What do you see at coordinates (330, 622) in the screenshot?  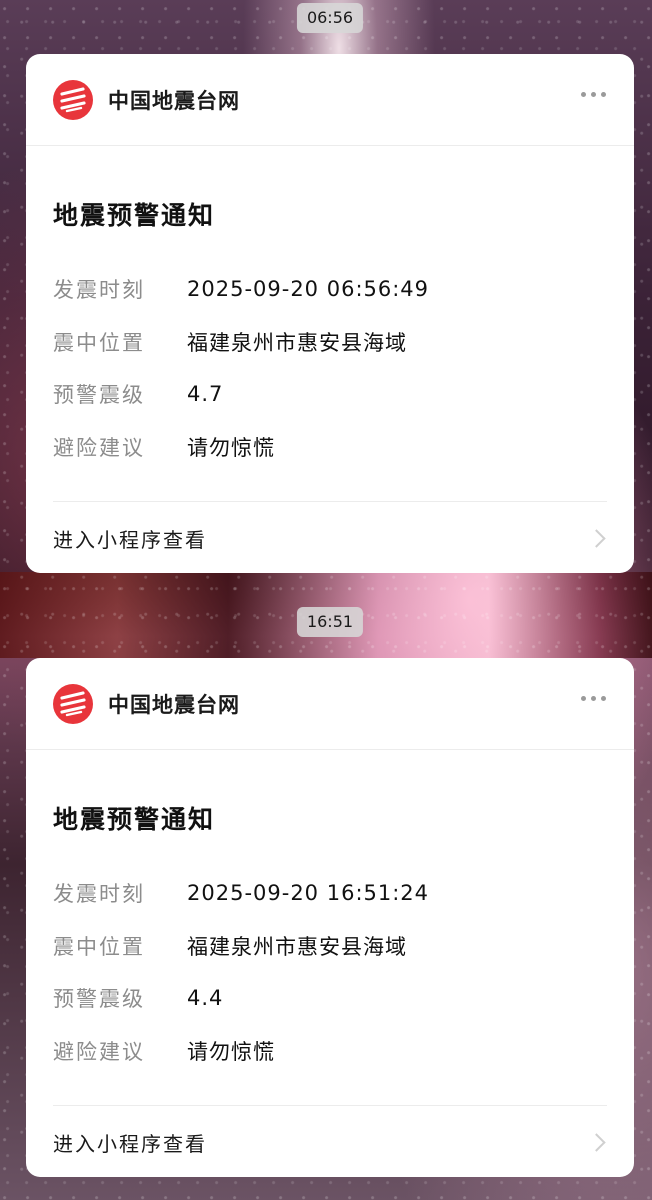 I see `message-timestamp: 16:51` at bounding box center [330, 622].